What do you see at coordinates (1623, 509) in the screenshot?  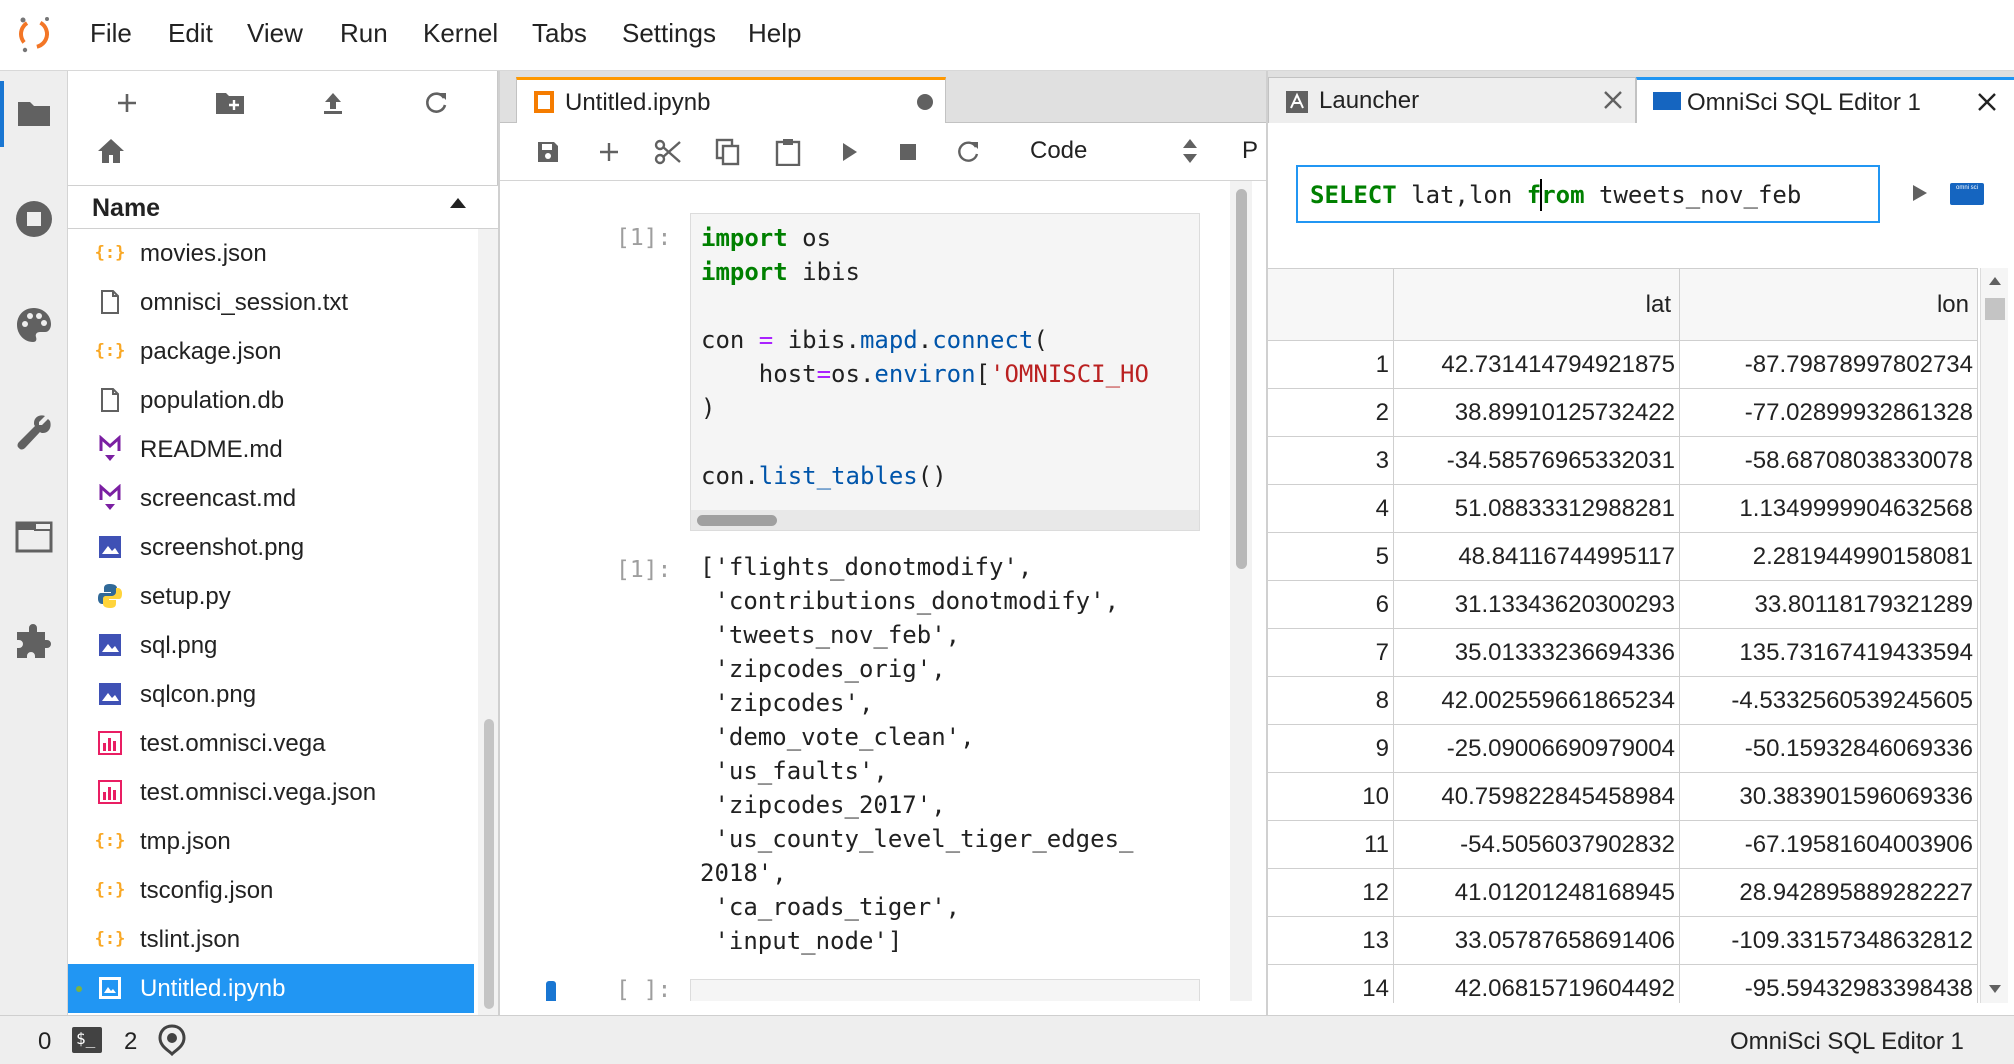 I see `table-row: 4 51.08833312988281 1.1349999904632568` at bounding box center [1623, 509].